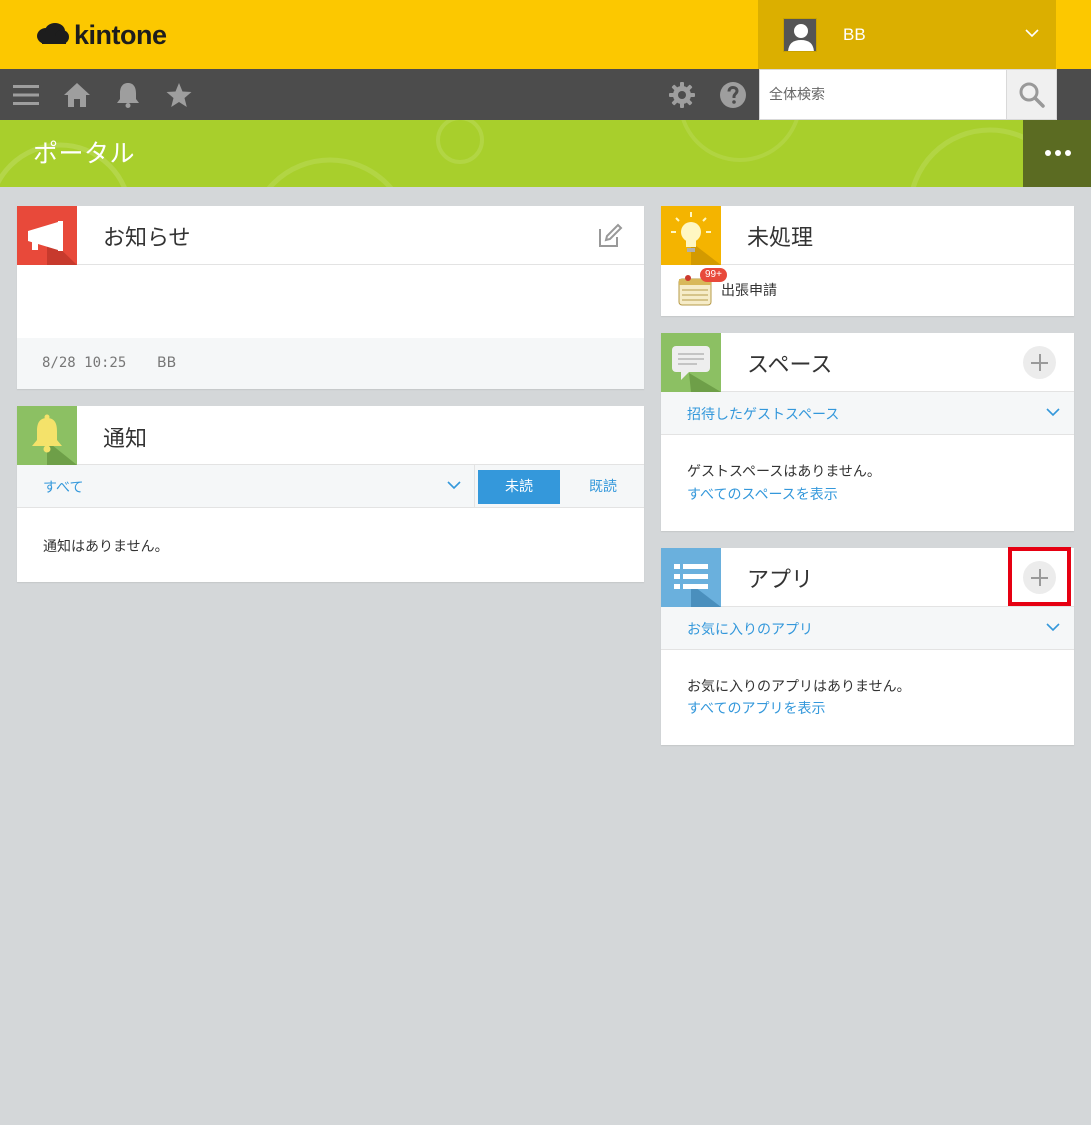 The image size is (1091, 1125). What do you see at coordinates (603, 487) in the screenshot?
I see `tab-read: 既読` at bounding box center [603, 487].